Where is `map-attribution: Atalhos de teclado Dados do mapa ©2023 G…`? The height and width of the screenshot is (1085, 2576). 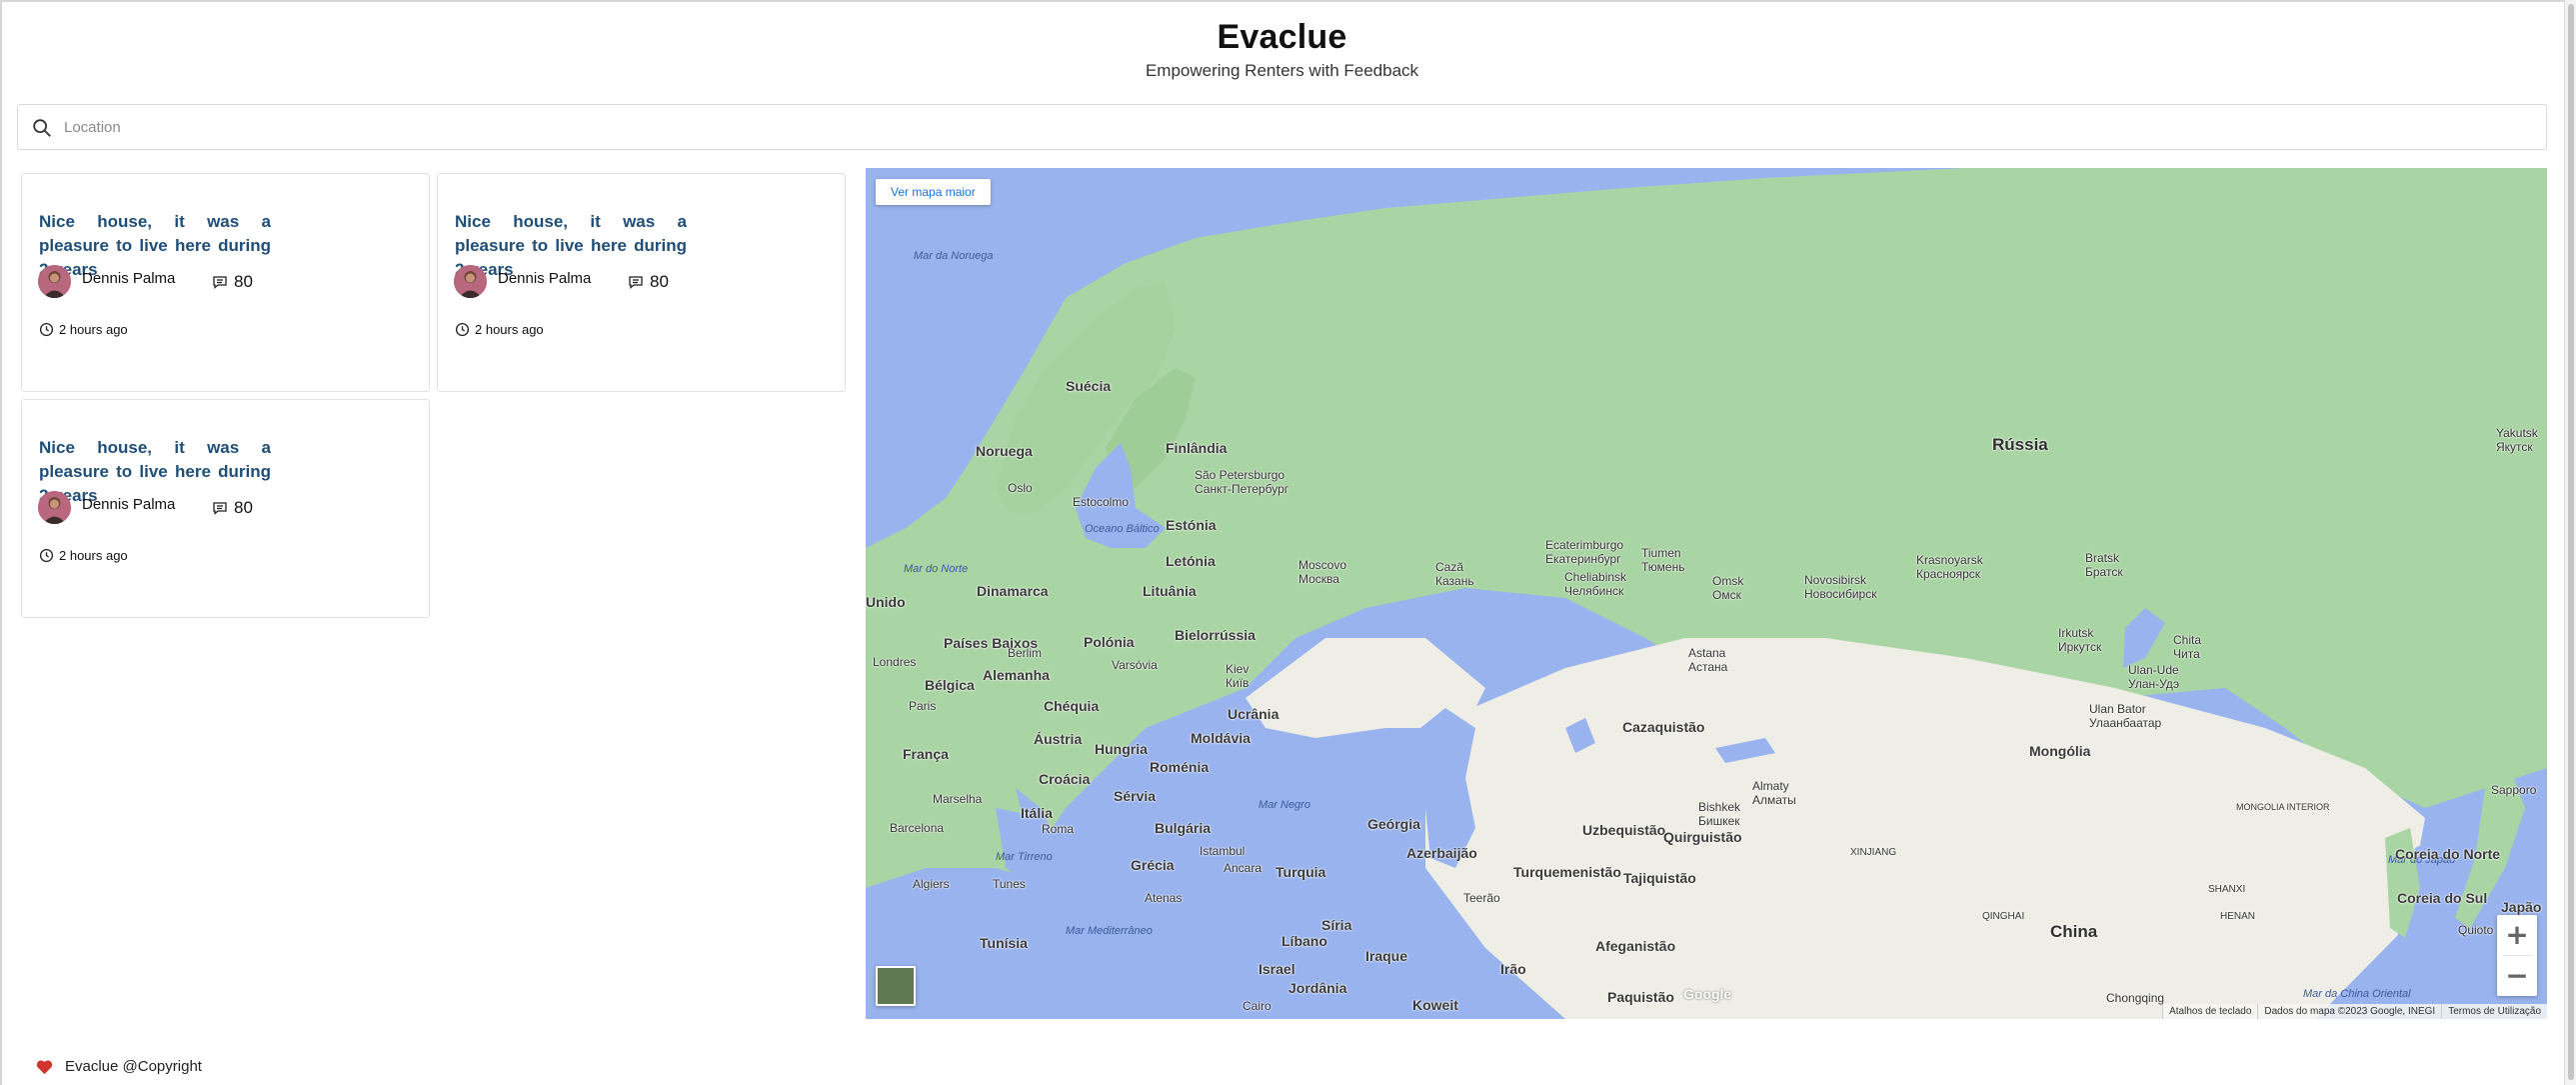
map-attribution: Atalhos de teclado Dados do mapa ©2023 G… is located at coordinates (2355, 1011).